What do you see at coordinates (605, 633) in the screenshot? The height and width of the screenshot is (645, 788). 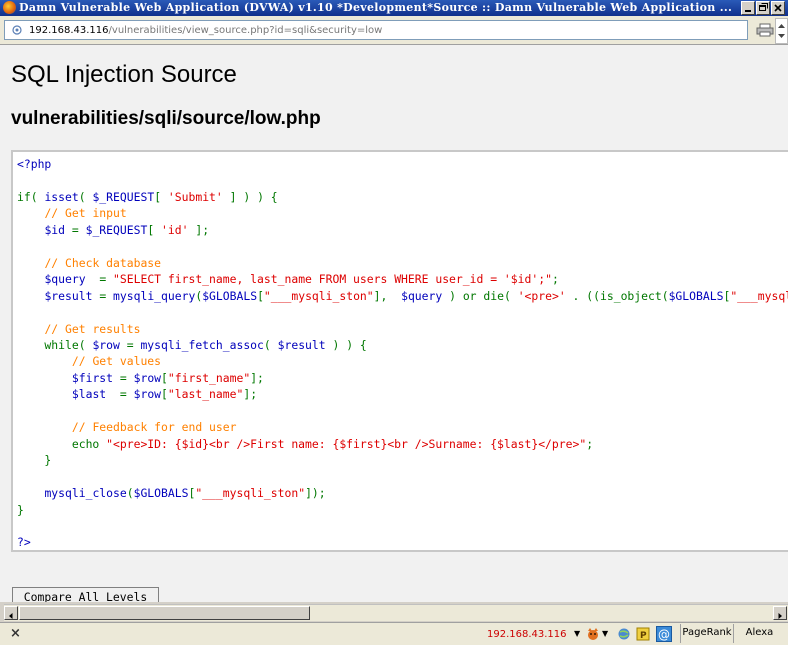 I see `addon-dropdown-arrow-icon: ▼` at bounding box center [605, 633].